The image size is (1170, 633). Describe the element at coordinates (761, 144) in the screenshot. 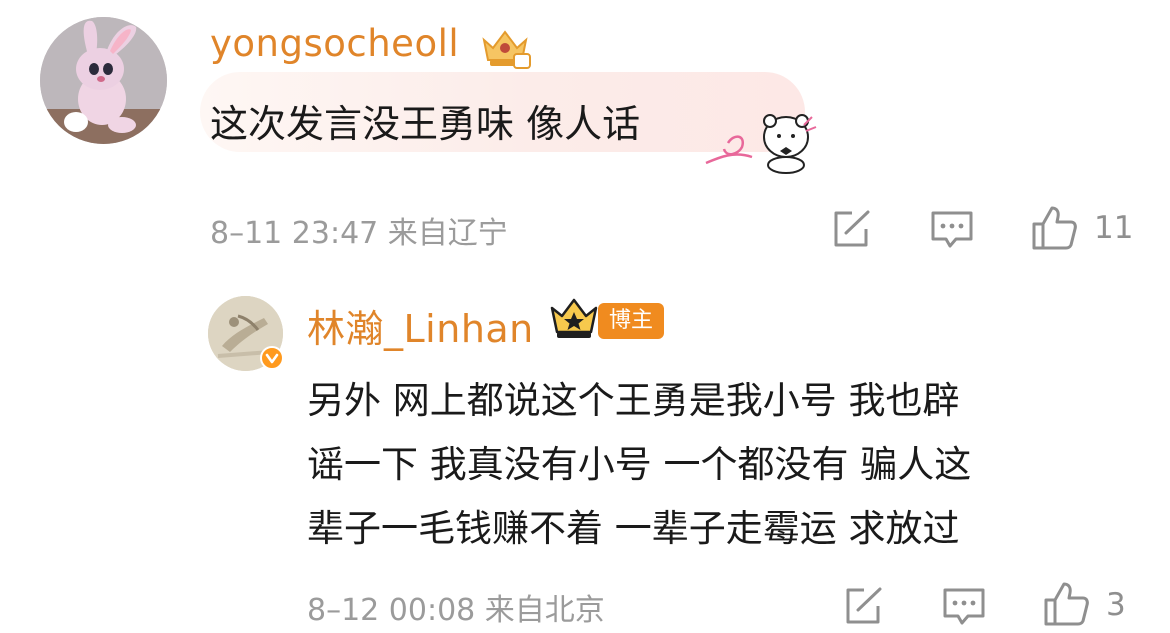

I see `bear-sticker` at that location.